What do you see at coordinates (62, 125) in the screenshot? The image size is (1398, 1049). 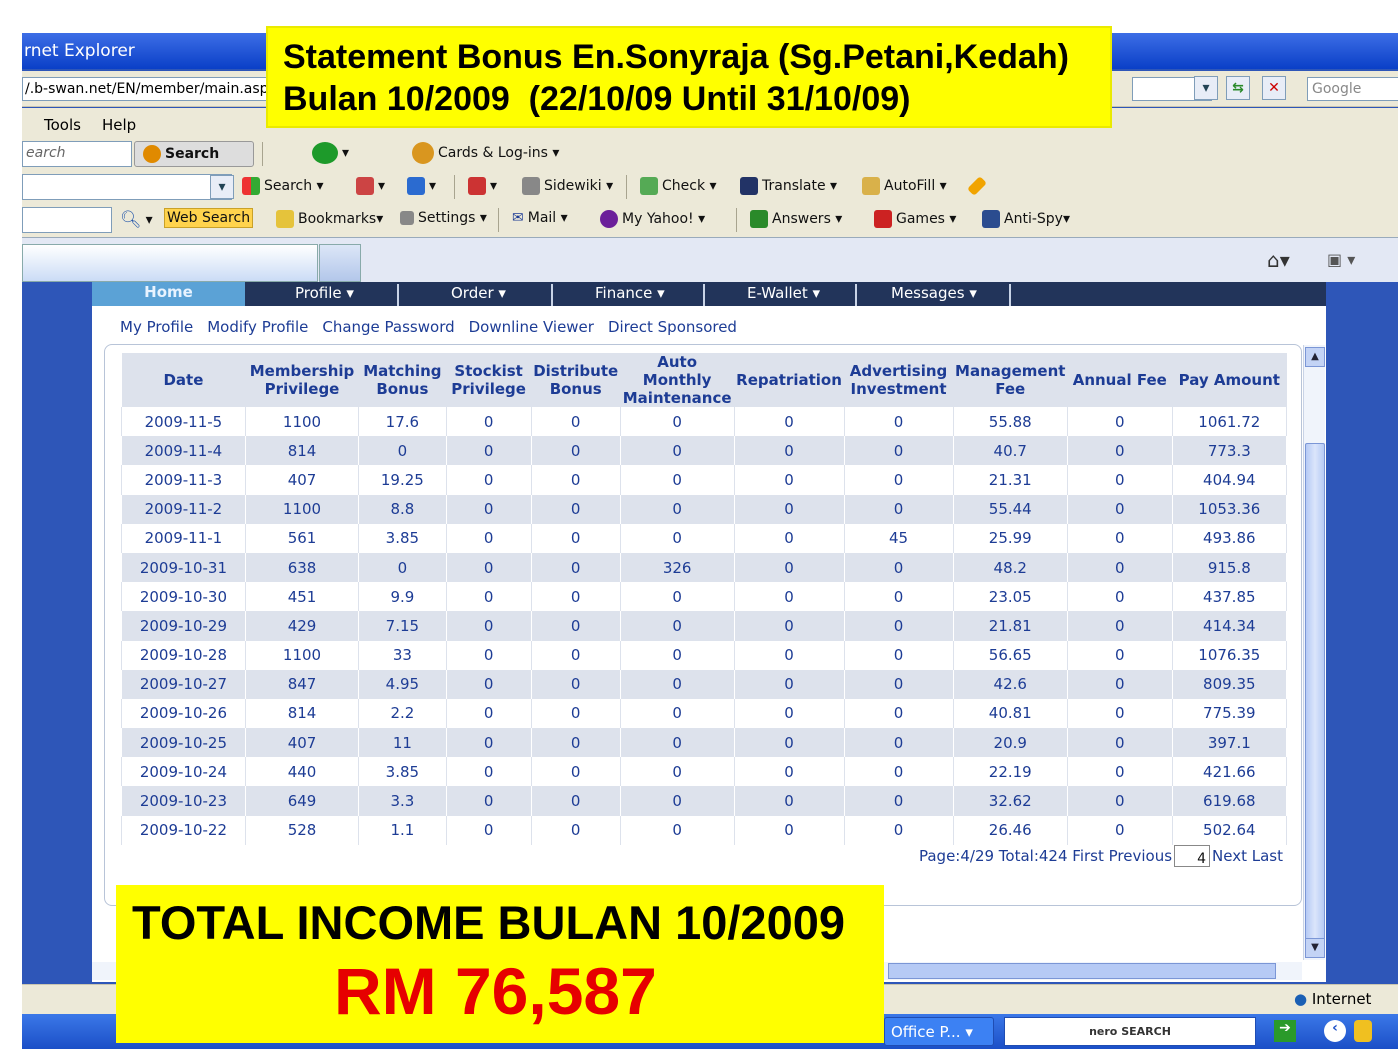 I see `menu-tools: Tools` at bounding box center [62, 125].